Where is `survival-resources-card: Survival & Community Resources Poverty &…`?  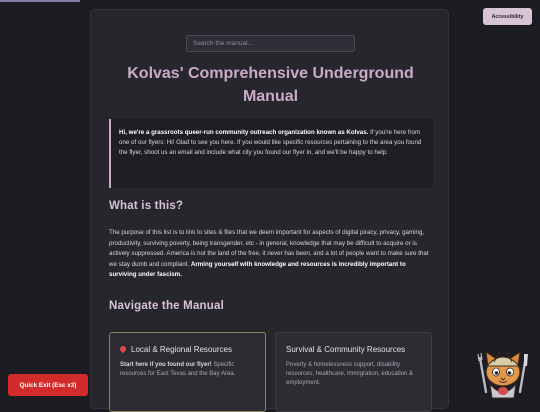 survival-resources-card: Survival & Community Resources Poverty &… is located at coordinates (353, 372).